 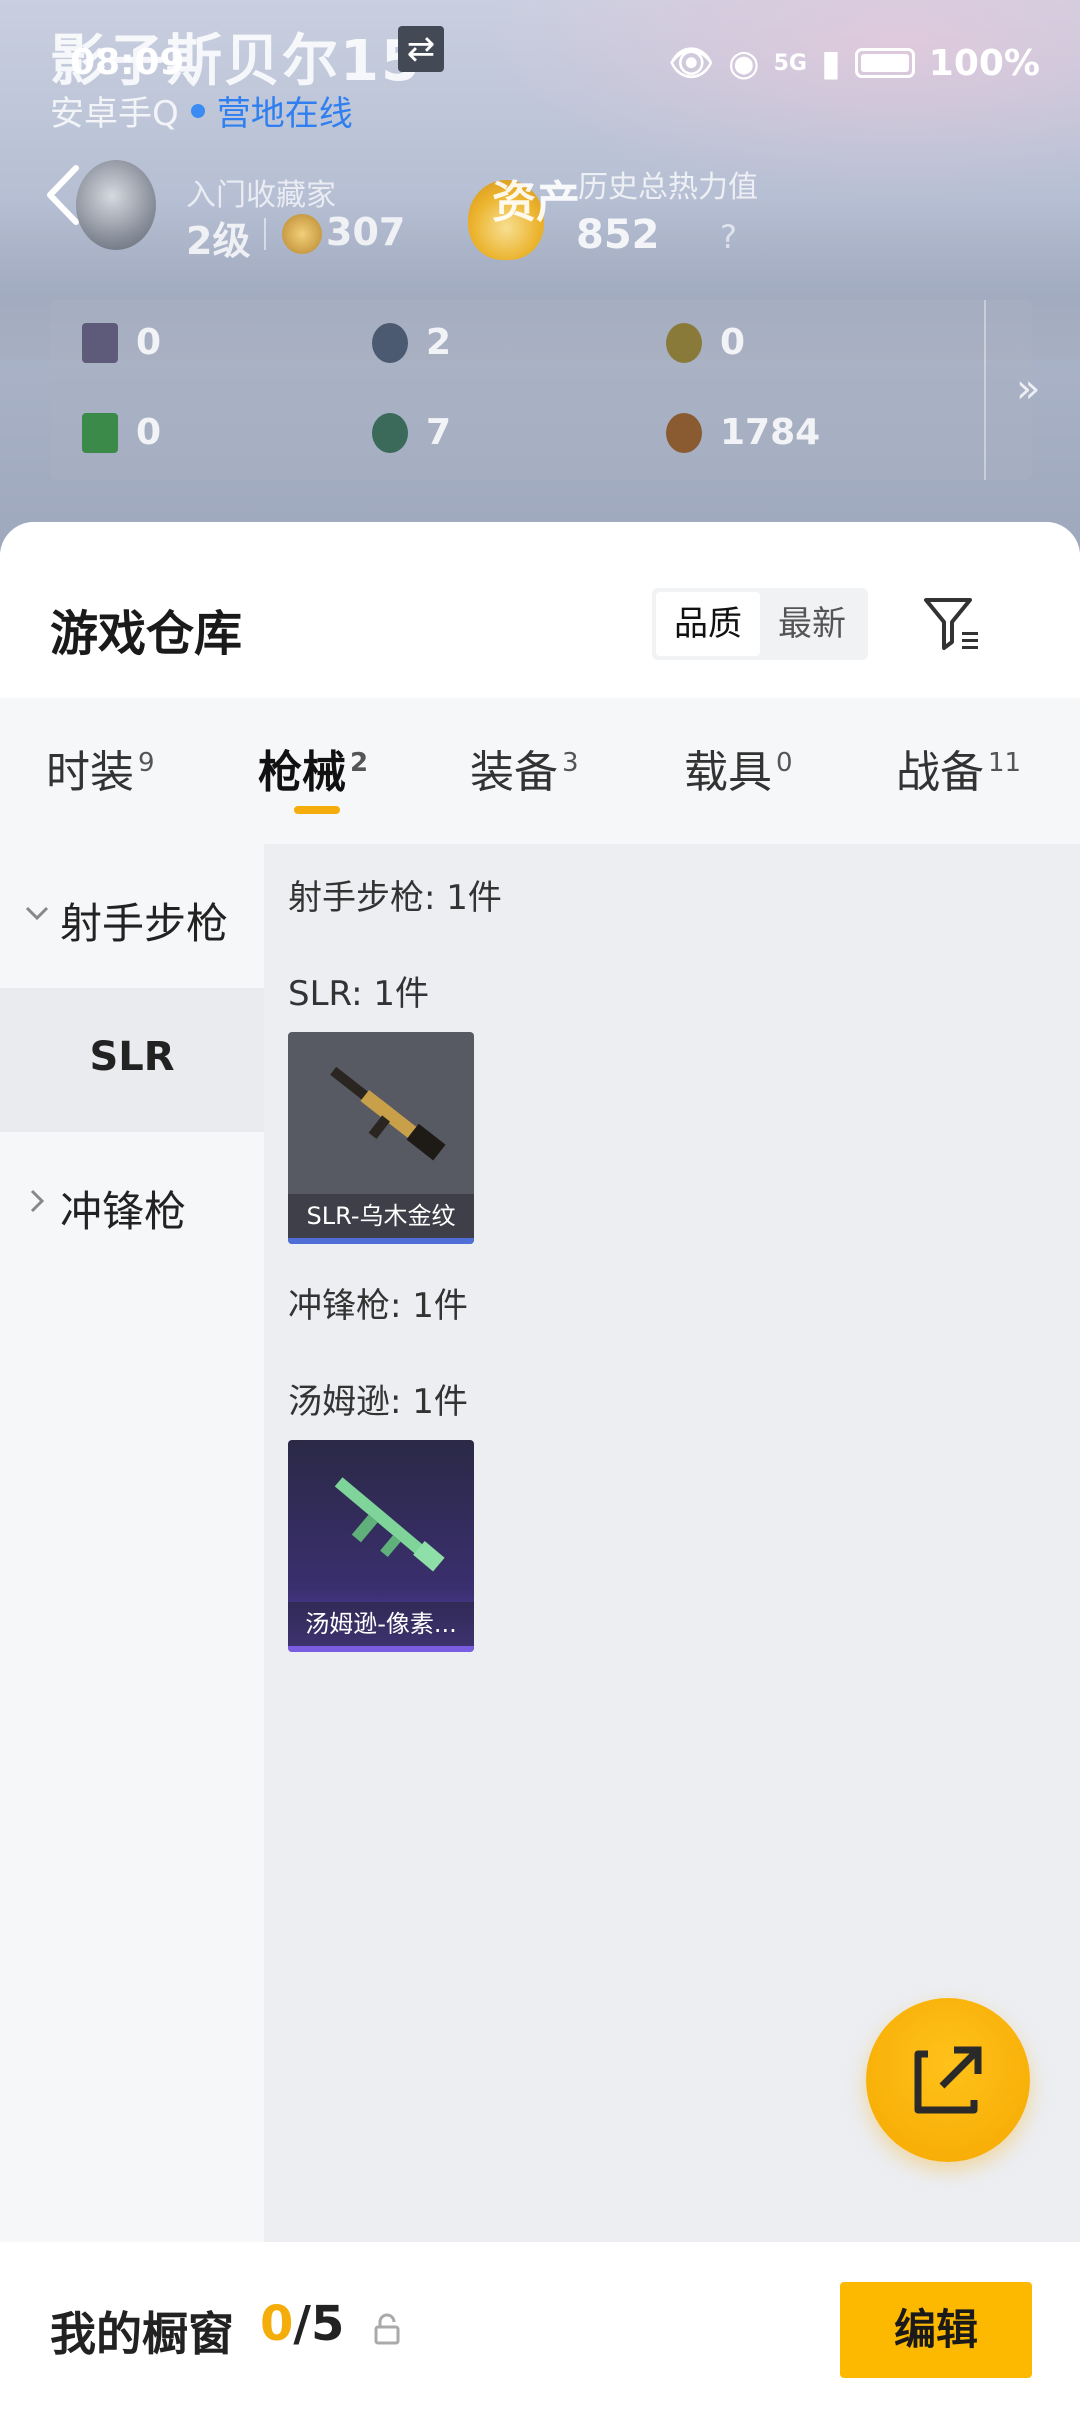 I want to click on sort-newest-button: 最新, so click(x=812, y=624).